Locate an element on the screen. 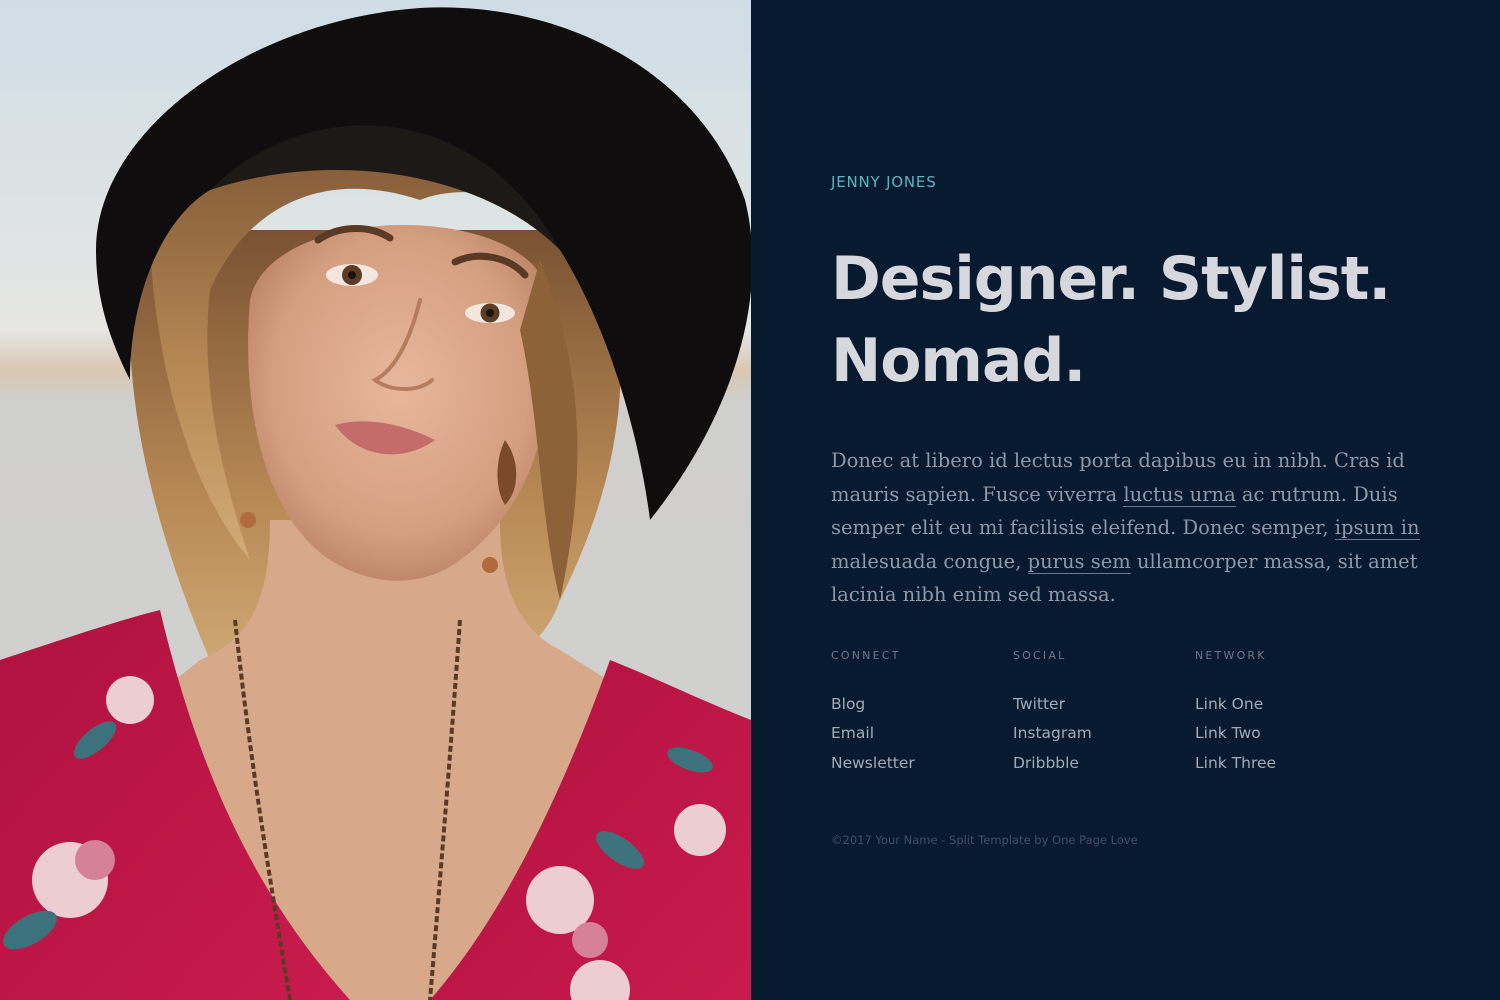  column-heading-social: SOCIAL is located at coordinates (1040, 655).